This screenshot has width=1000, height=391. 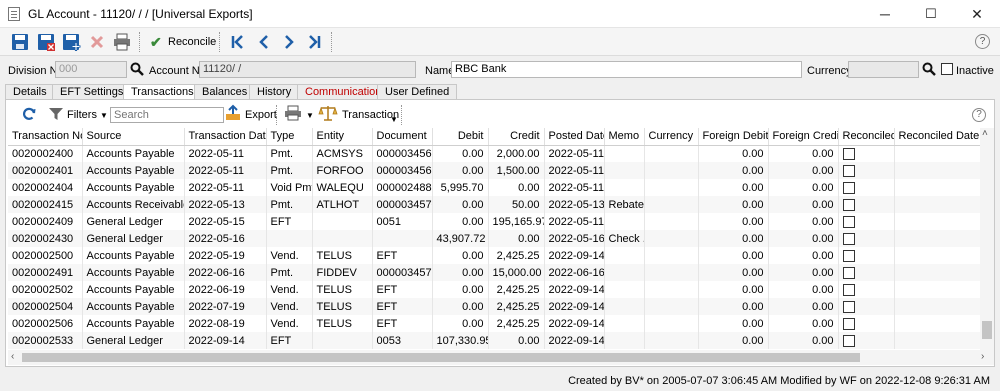 I want to click on grid-toolbar: Filters ▼ Export ▼ Transaction ▼ ?, so click(x=500, y=114).